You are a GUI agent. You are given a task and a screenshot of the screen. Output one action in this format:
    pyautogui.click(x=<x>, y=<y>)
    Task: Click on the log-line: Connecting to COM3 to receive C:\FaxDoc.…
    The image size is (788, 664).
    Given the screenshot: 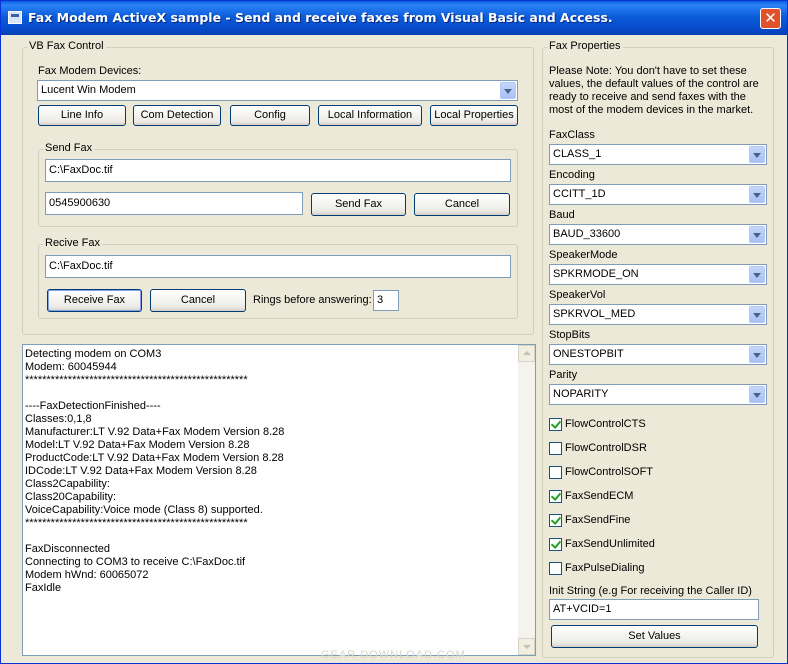 What is the action you would take?
    pyautogui.click(x=135, y=562)
    